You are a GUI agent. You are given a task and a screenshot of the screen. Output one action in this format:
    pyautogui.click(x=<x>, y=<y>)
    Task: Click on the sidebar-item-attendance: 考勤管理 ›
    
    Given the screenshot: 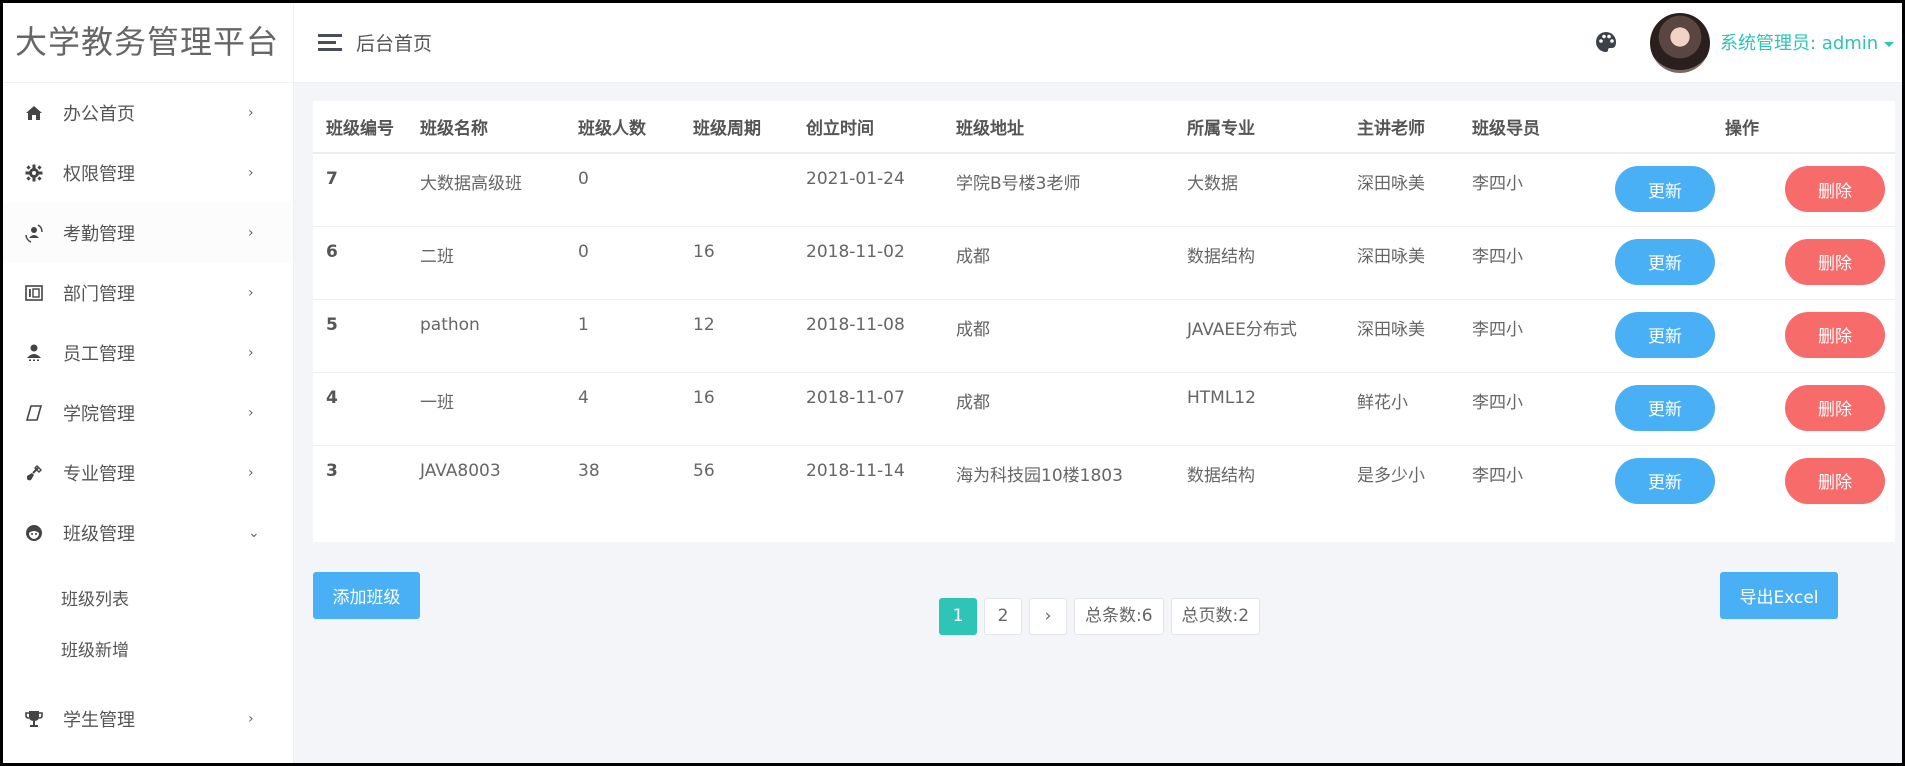 What is the action you would take?
    pyautogui.click(x=148, y=233)
    